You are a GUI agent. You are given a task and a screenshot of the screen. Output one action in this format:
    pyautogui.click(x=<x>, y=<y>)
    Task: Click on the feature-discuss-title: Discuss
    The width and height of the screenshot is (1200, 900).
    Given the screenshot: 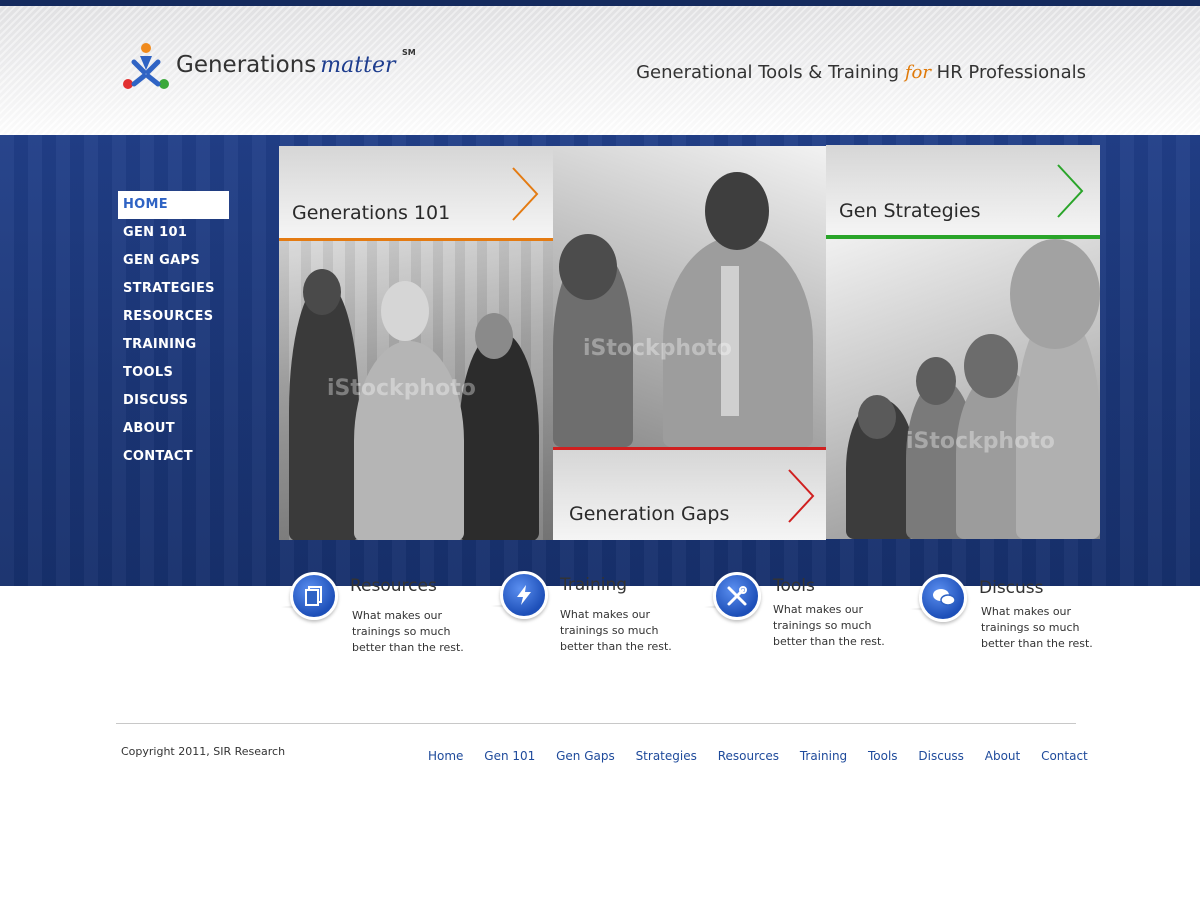 What is the action you would take?
    pyautogui.click(x=1011, y=588)
    